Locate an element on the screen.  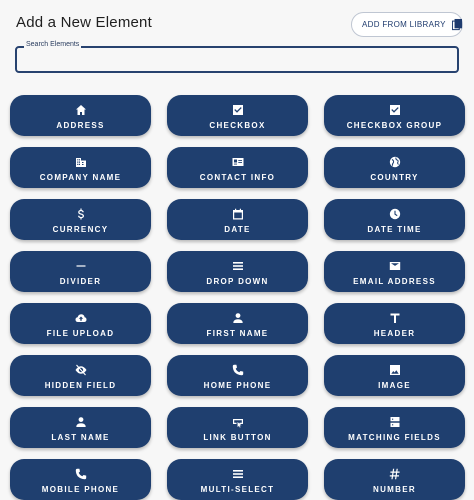
element-tile-hidden-field: HIDDEN FIELD is located at coordinates (80, 375).